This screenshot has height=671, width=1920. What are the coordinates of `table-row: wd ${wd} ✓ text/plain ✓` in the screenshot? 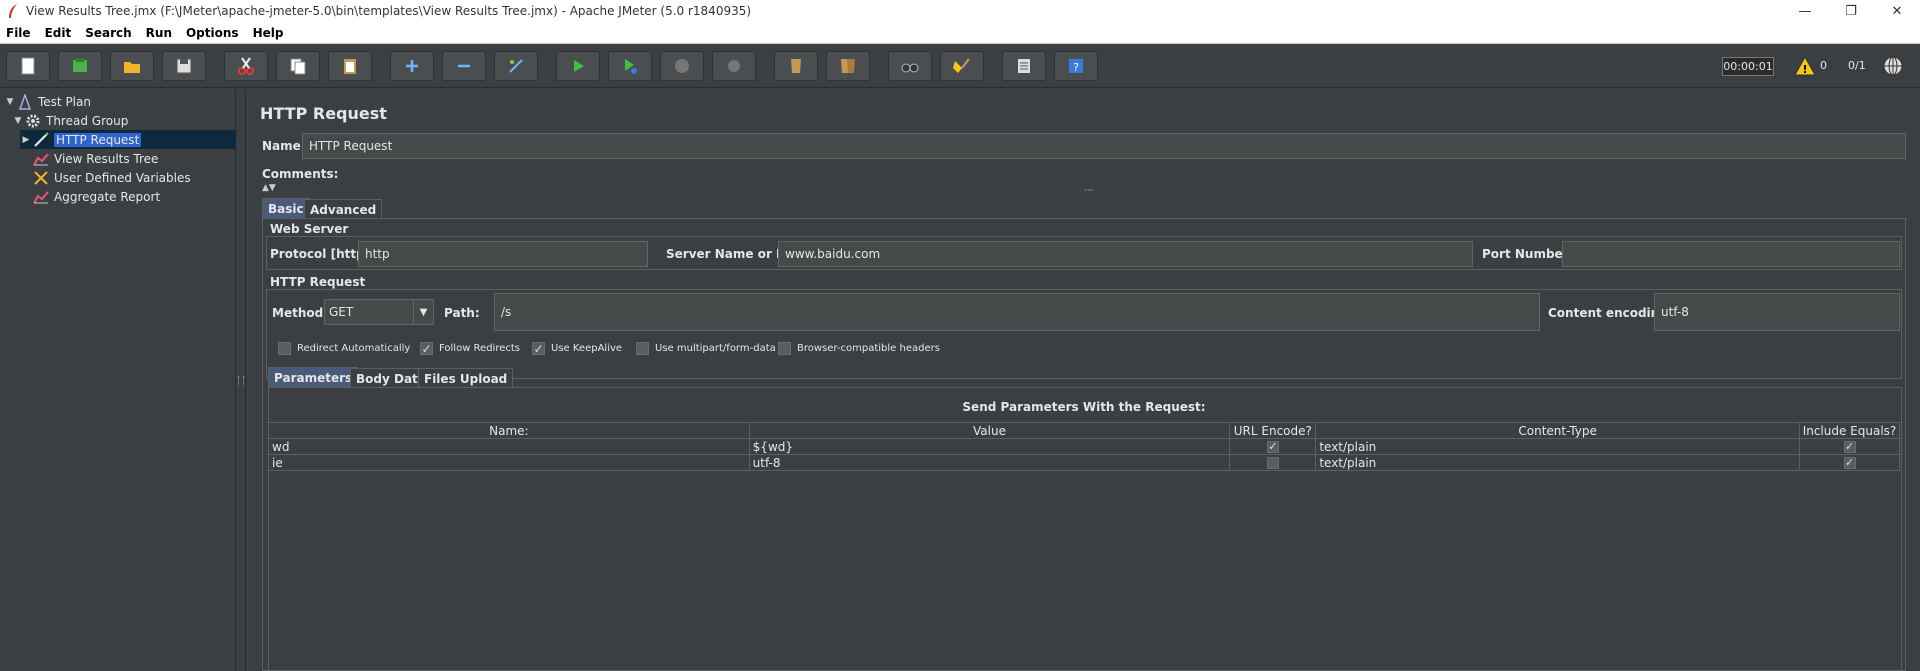 It's located at (1084, 446).